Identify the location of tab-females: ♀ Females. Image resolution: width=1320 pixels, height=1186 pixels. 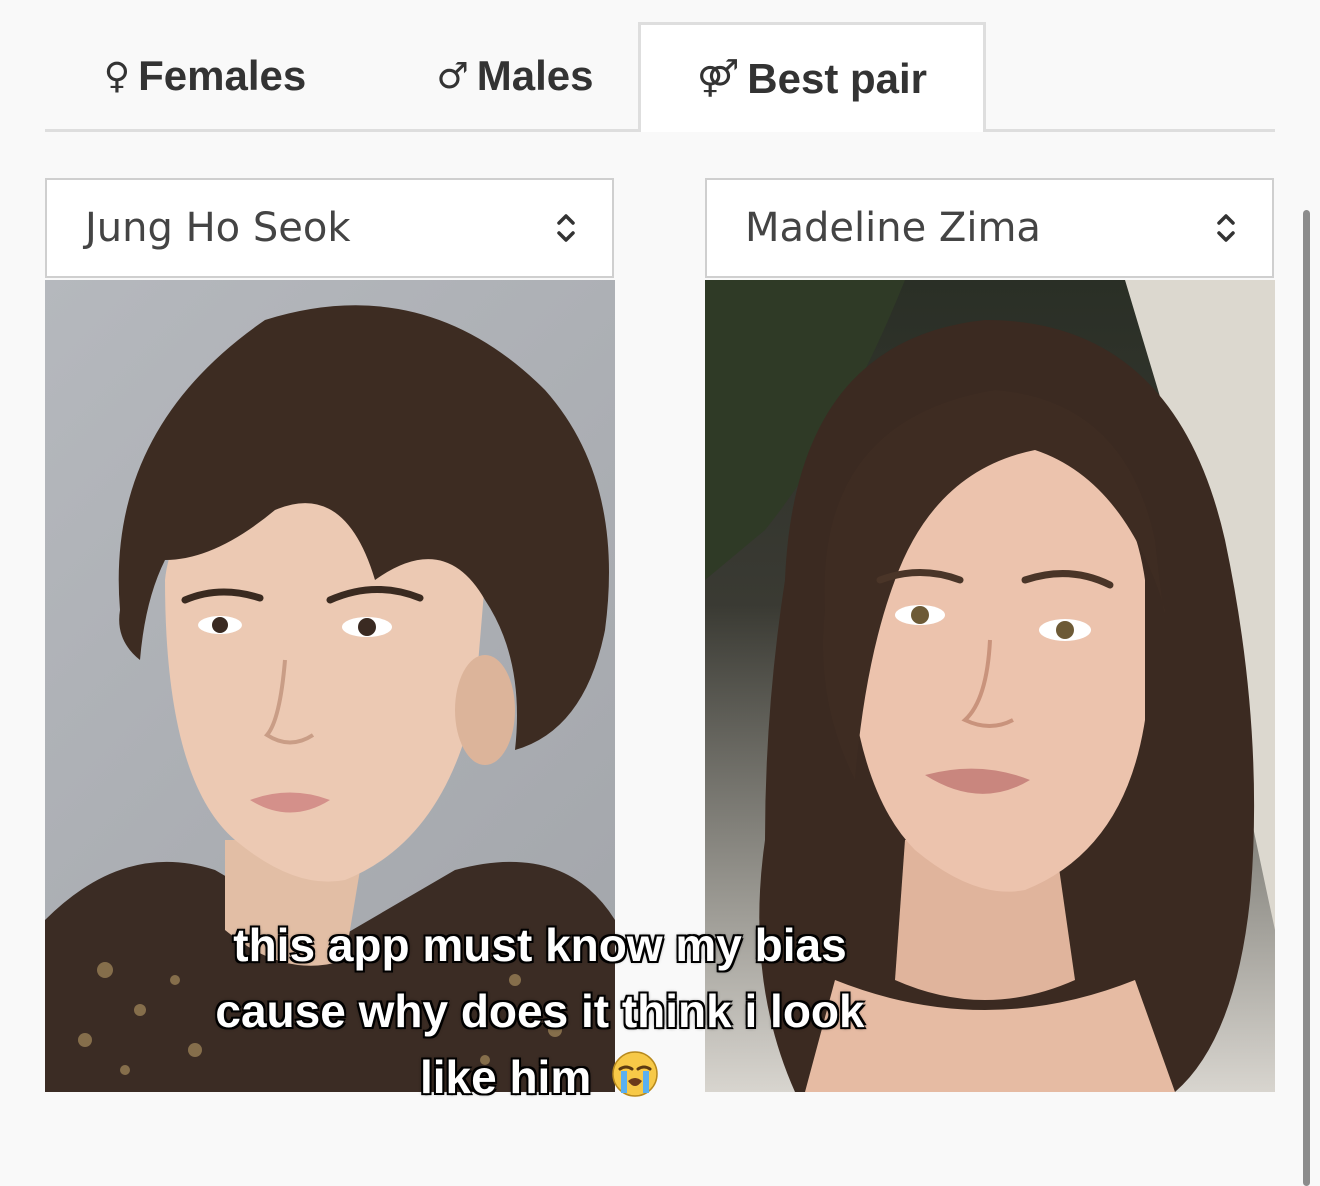
(205, 76).